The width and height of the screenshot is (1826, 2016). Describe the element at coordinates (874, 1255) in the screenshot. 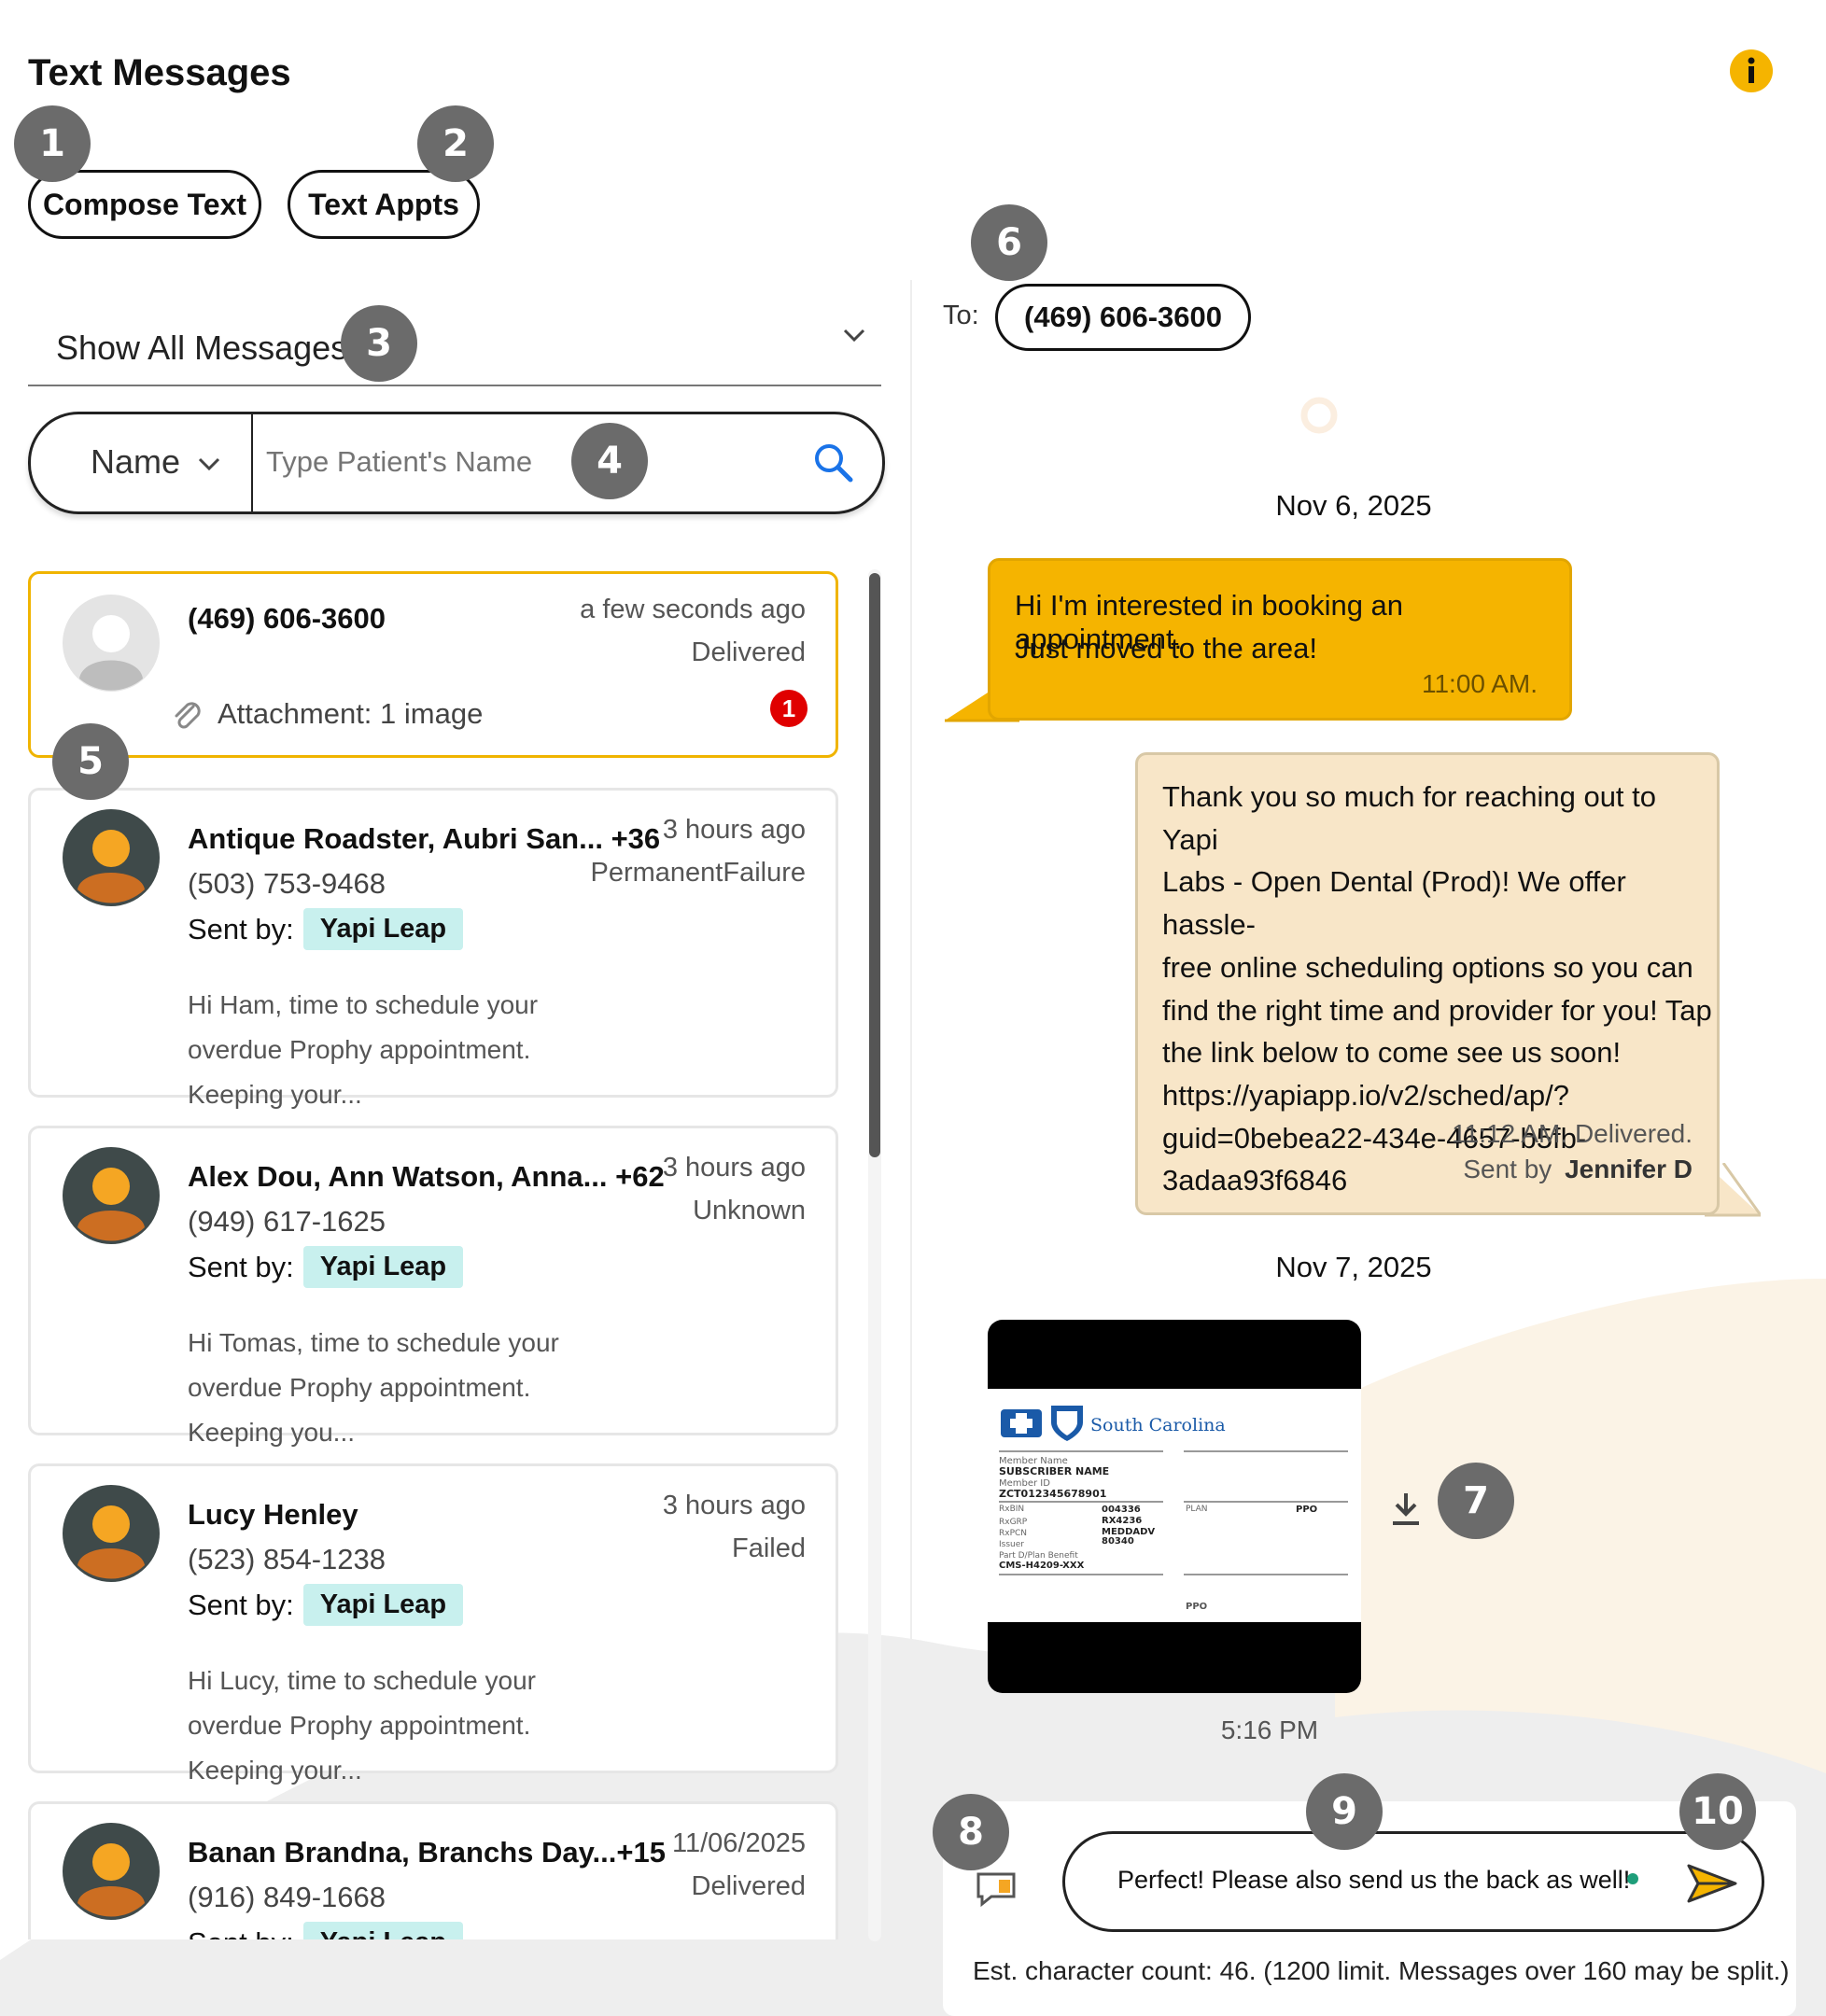

I see `list-scrollbar` at that location.